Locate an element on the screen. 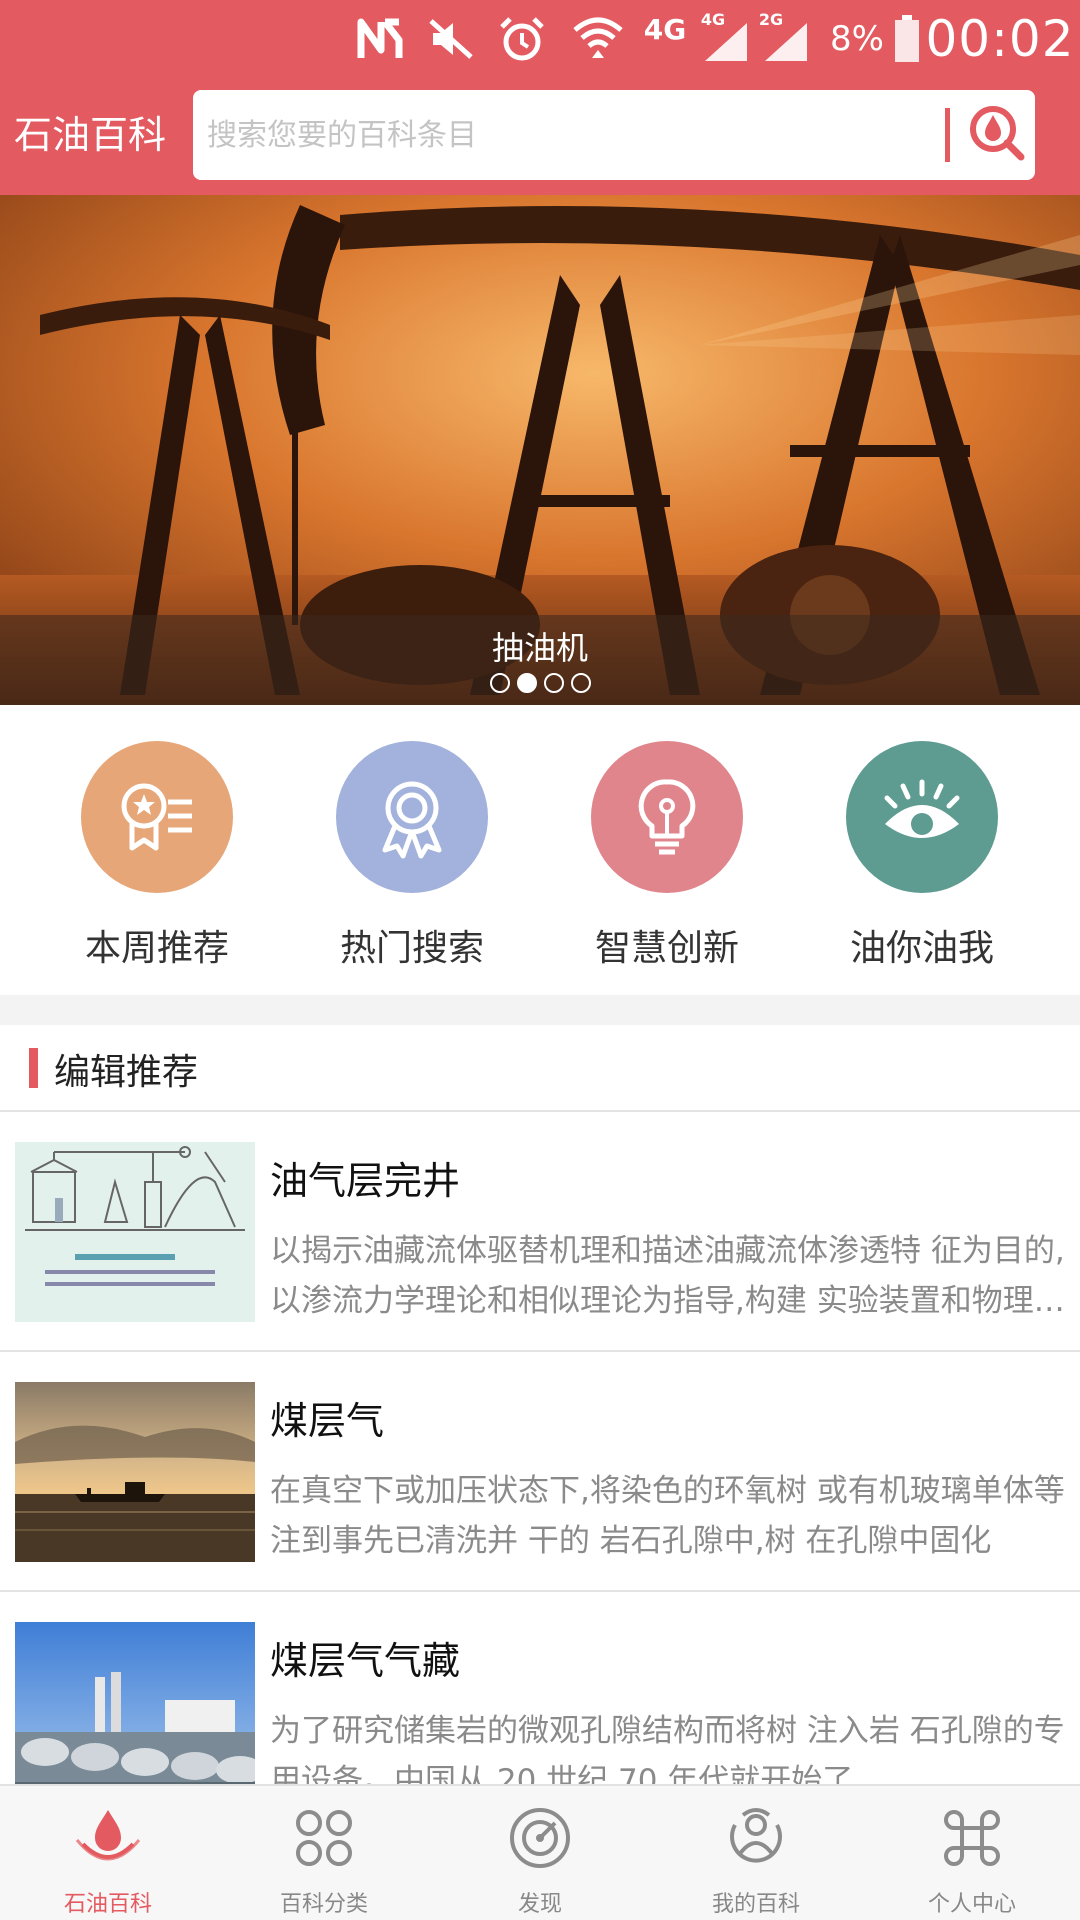 This screenshot has height=1920, width=1080. network-type-label: 4G is located at coordinates (665, 29).